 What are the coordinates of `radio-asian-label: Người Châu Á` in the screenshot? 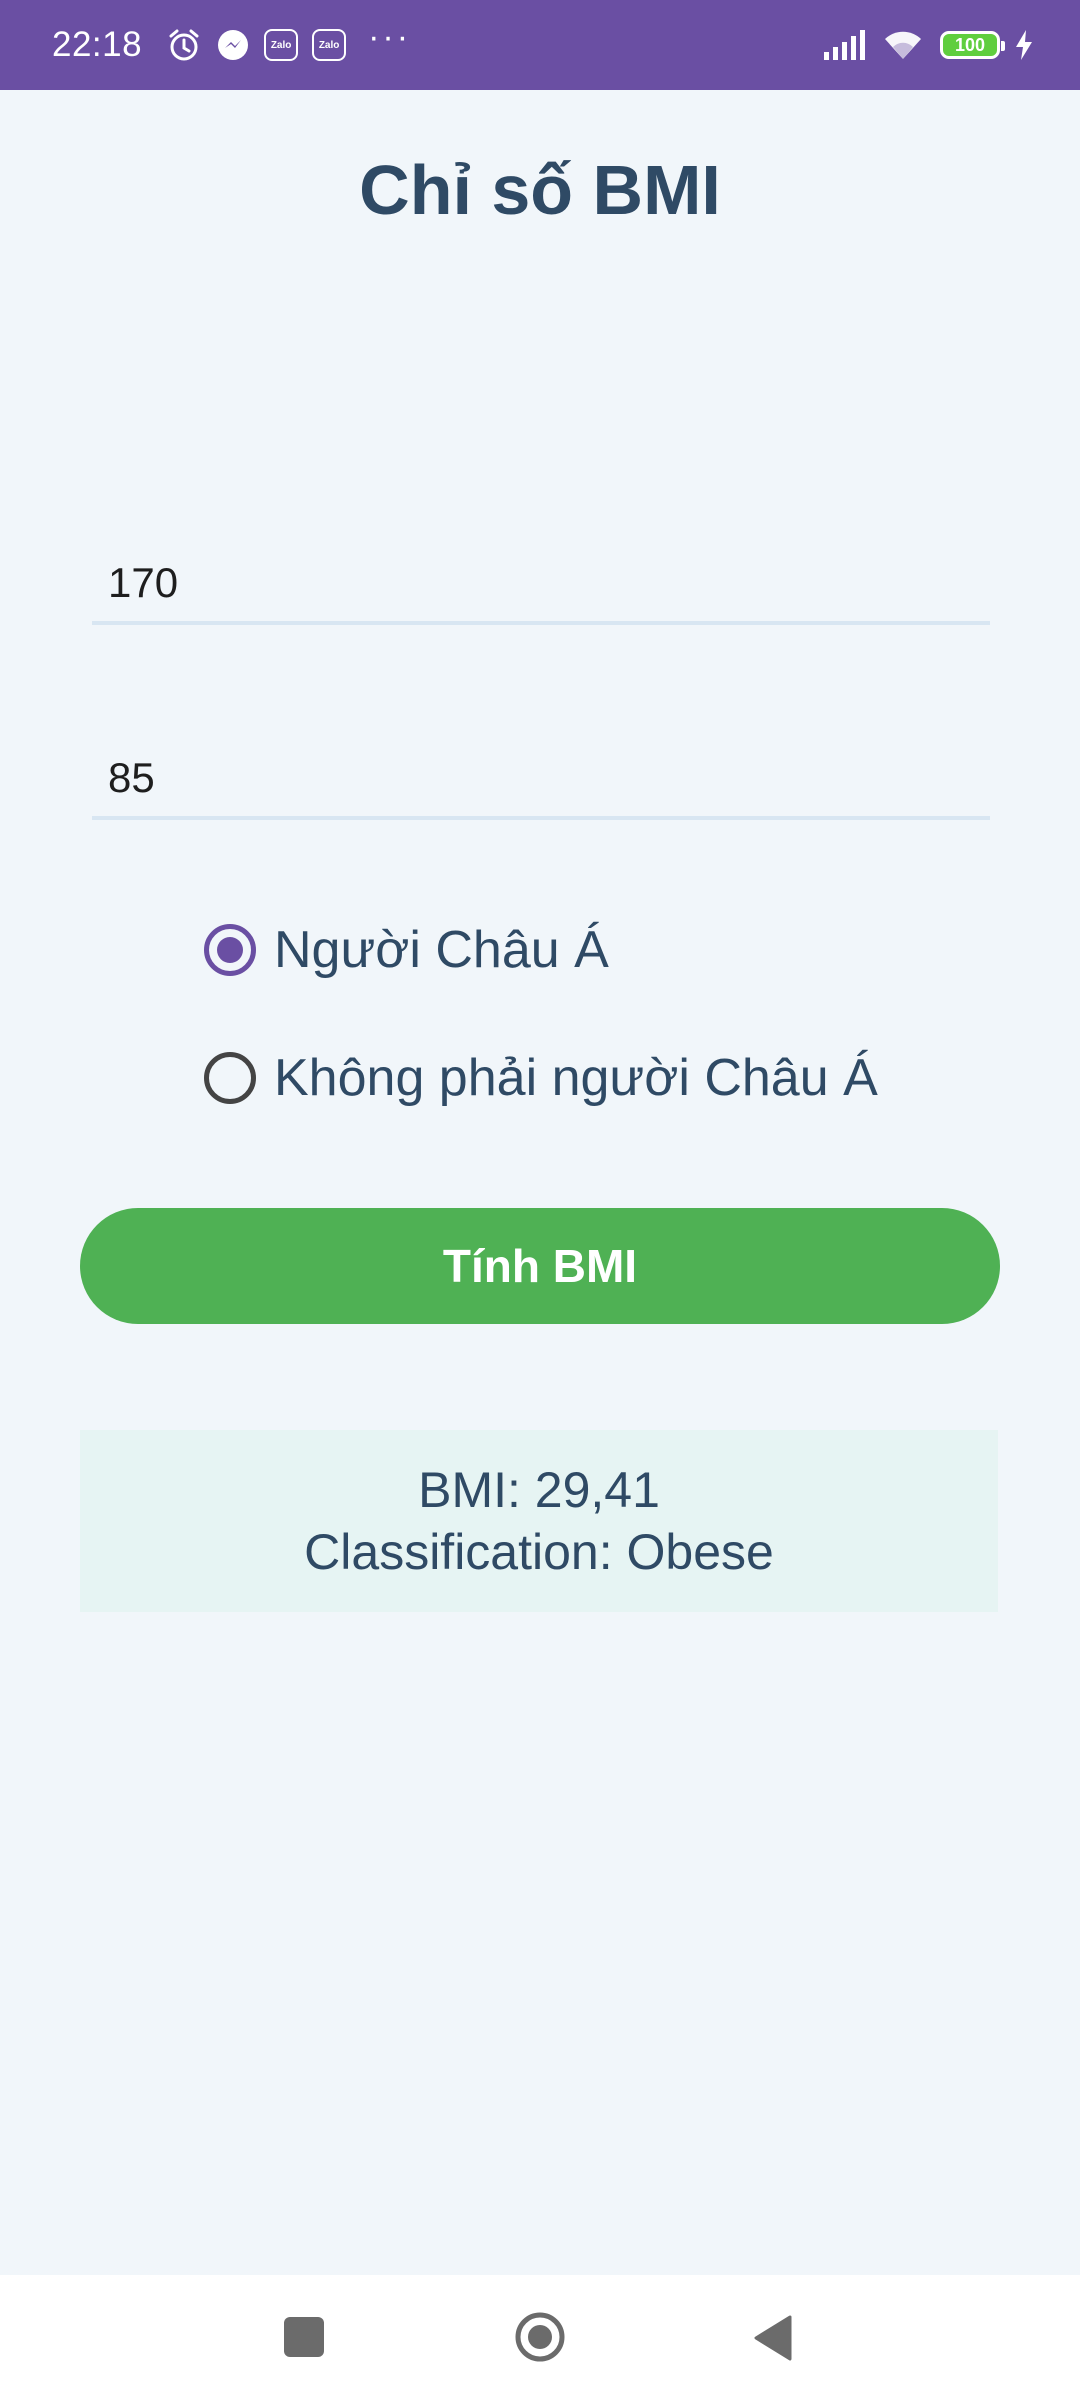 It's located at (441, 950).